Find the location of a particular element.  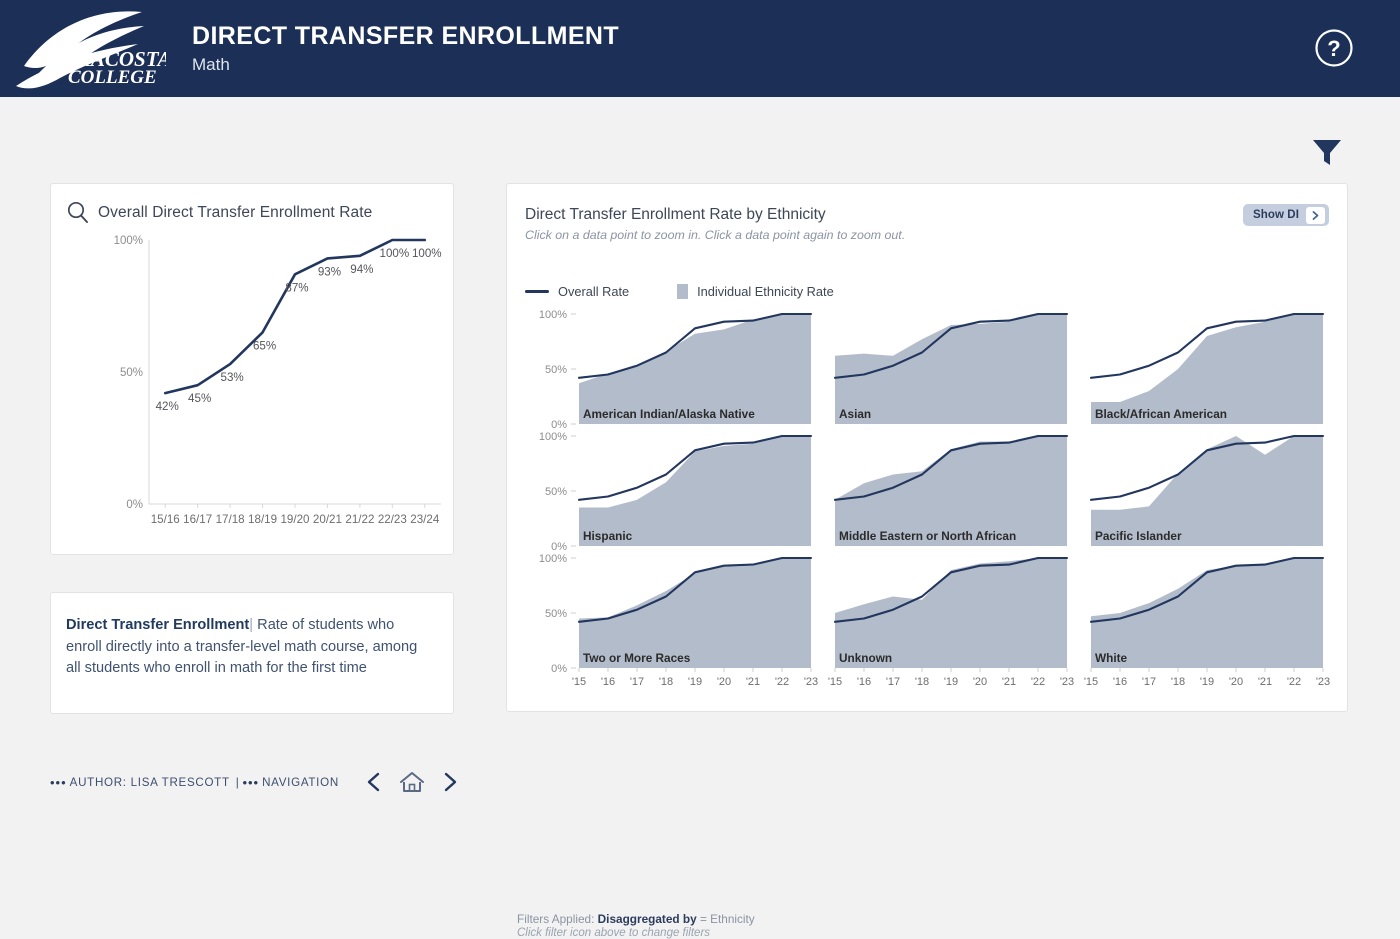

show-di-button: Show DI is located at coordinates (1285, 215).